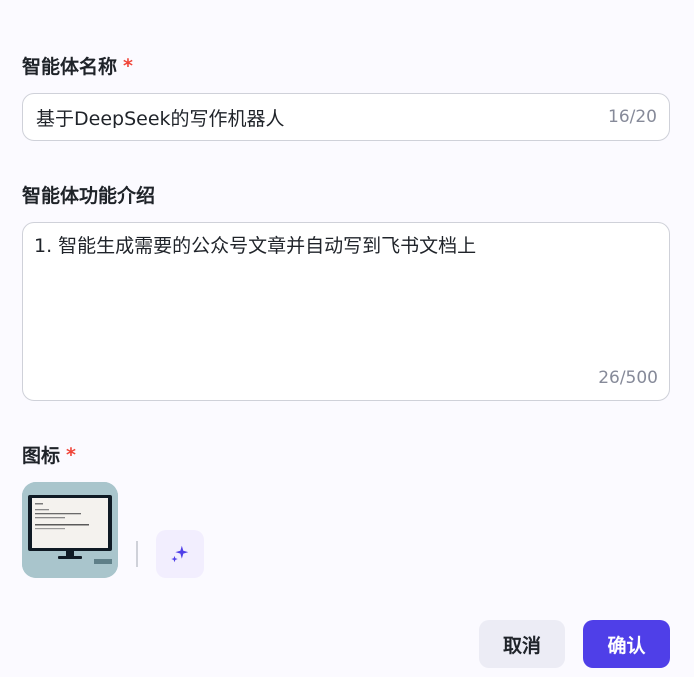  I want to click on name-label-text: 智能体名称, so click(70, 67).